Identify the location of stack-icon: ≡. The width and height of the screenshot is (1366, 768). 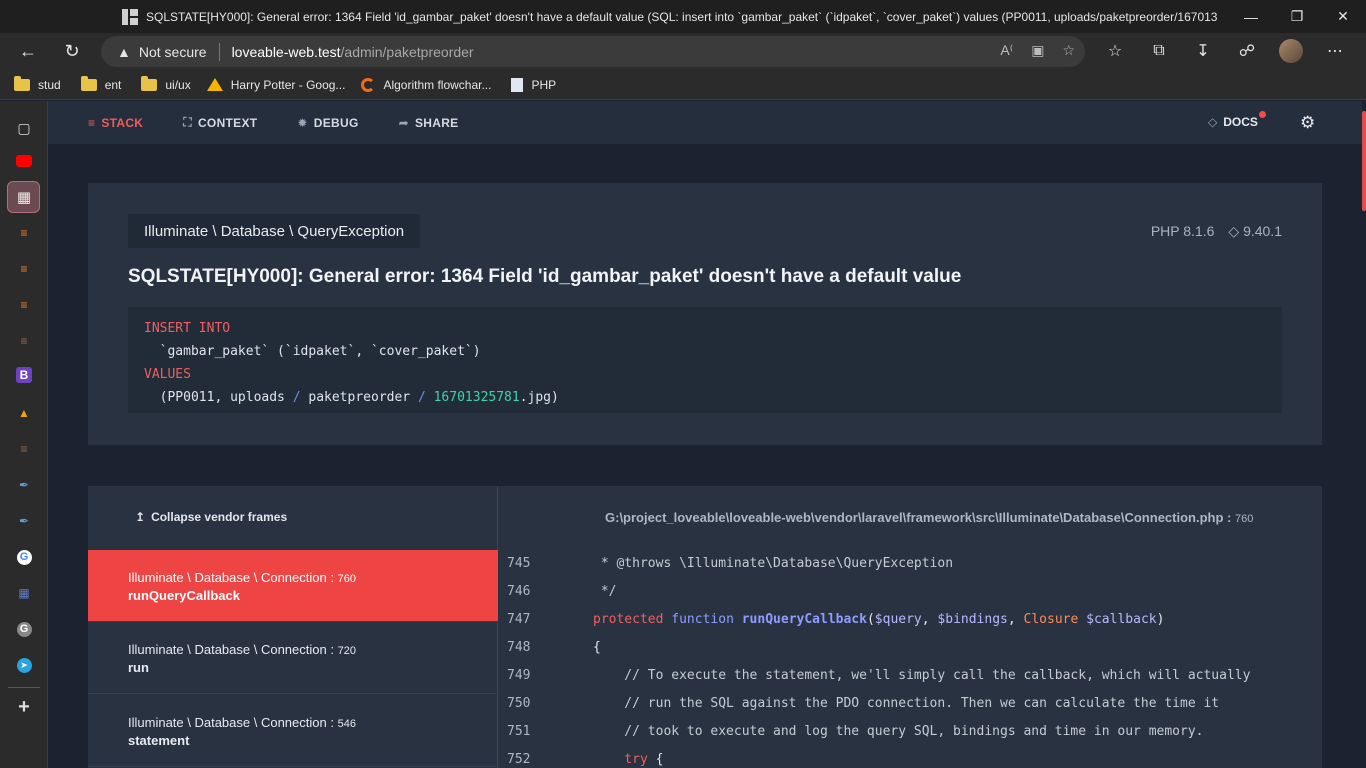
(92, 122).